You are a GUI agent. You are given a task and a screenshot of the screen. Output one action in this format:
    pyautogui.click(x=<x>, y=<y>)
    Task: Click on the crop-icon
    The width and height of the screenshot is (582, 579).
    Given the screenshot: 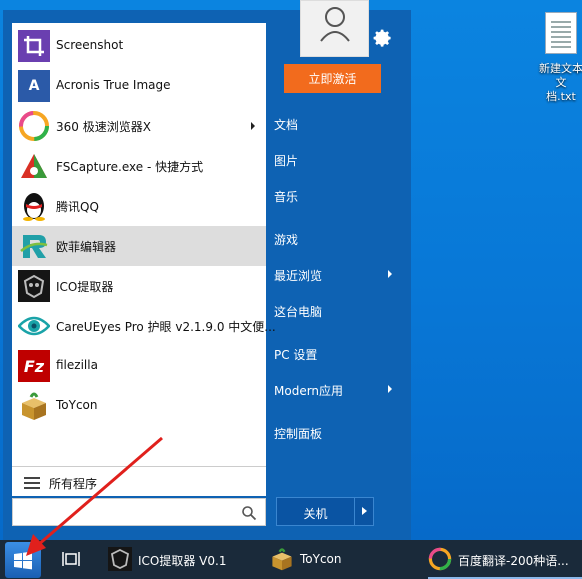 What is the action you would take?
    pyautogui.click(x=34, y=46)
    